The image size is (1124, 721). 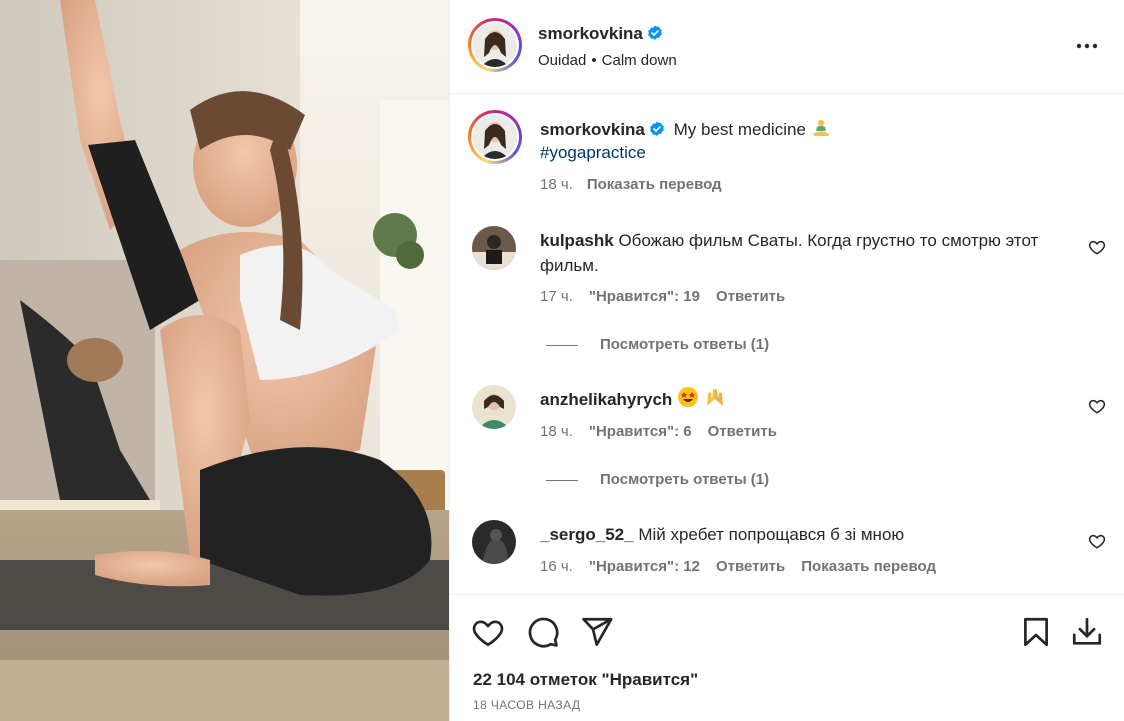 What do you see at coordinates (600, 34) in the screenshot?
I see `author-username: smorkovkina` at bounding box center [600, 34].